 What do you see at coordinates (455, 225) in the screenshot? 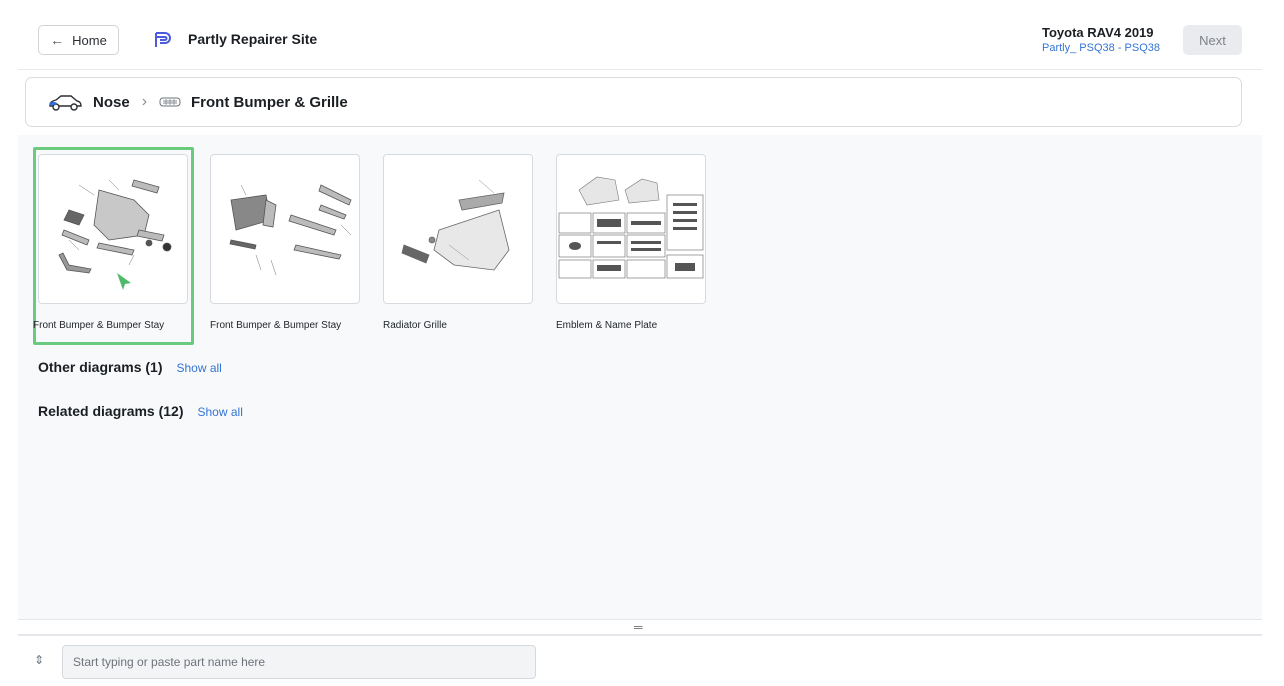
I see `radiator-grille-diagram-image` at bounding box center [455, 225].